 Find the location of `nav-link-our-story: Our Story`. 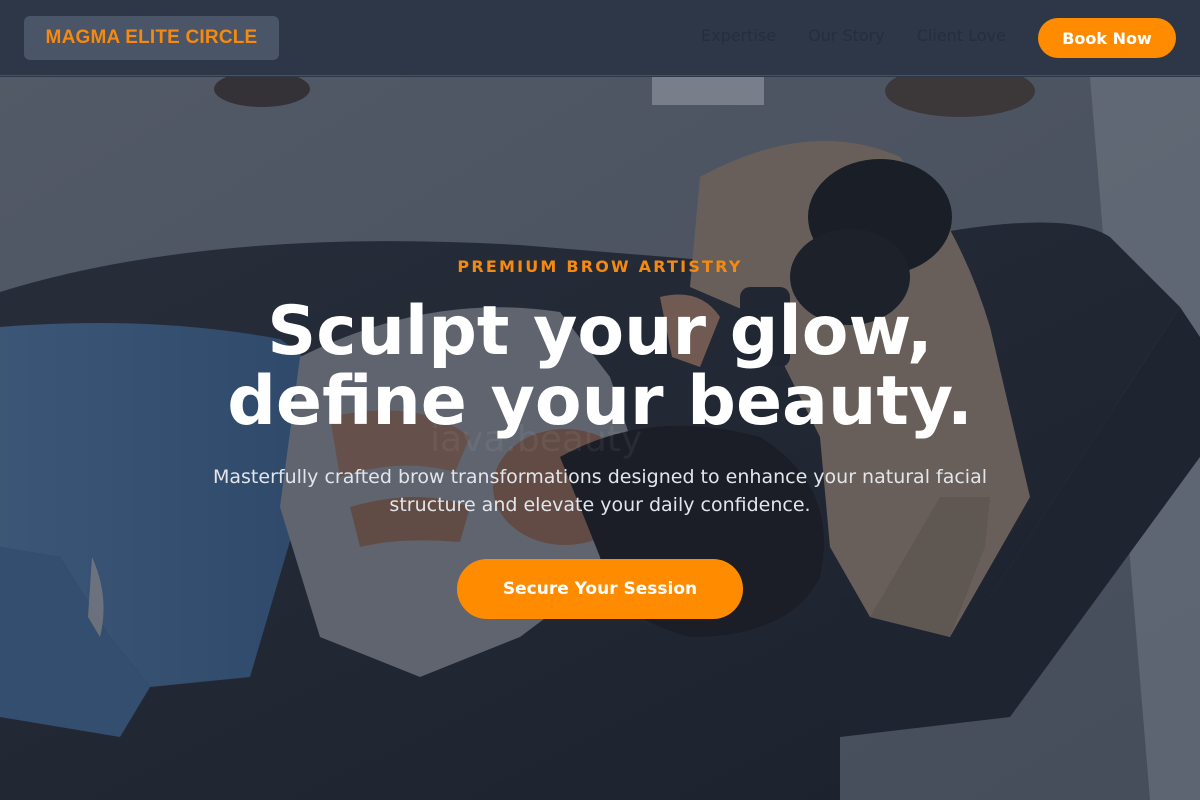

nav-link-our-story: Our Story is located at coordinates (846, 35).